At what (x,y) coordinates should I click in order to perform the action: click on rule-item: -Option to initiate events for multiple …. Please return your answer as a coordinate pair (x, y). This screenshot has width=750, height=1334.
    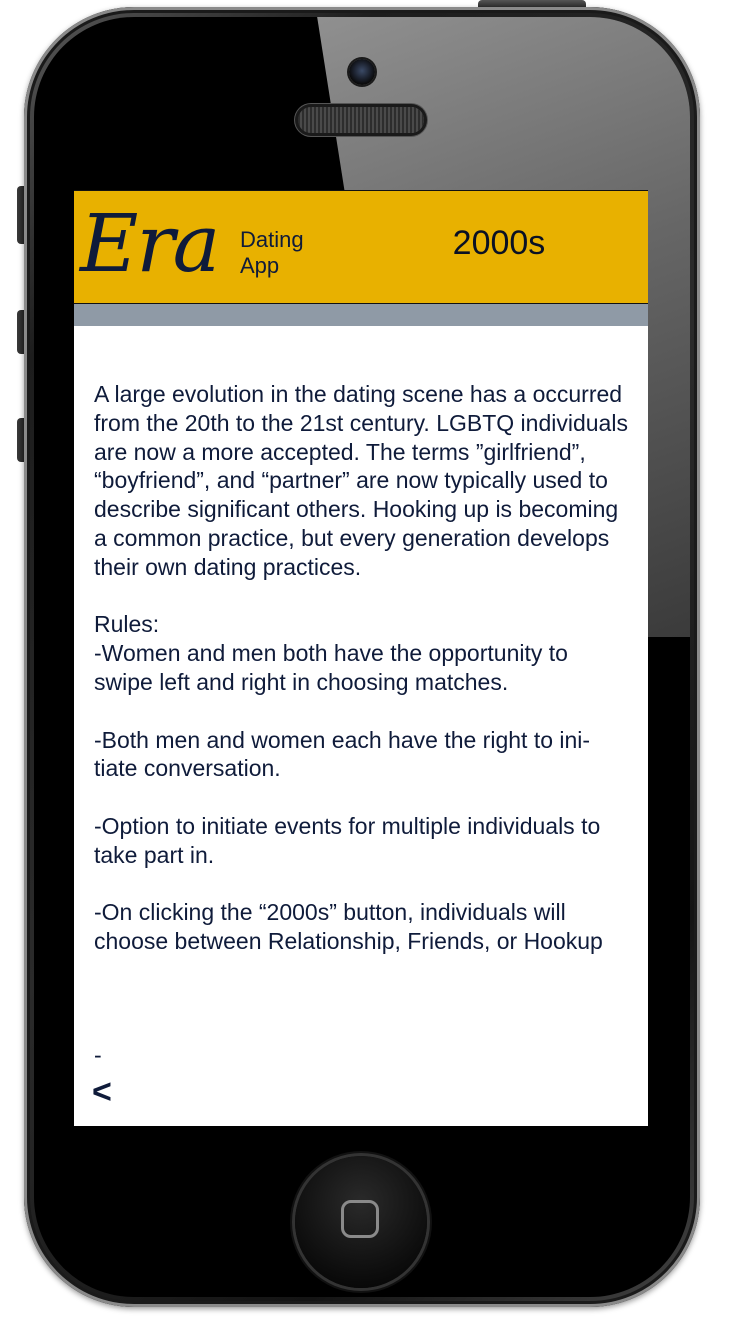
    Looking at the image, I should click on (347, 840).